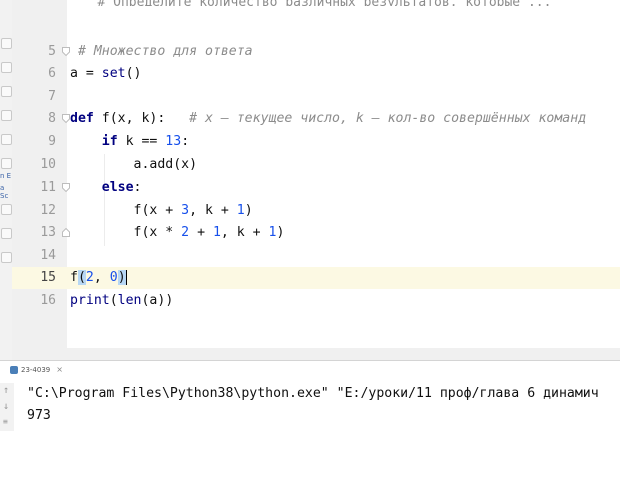  Describe the element at coordinates (52, 51) in the screenshot. I see `line-number: 5` at that location.